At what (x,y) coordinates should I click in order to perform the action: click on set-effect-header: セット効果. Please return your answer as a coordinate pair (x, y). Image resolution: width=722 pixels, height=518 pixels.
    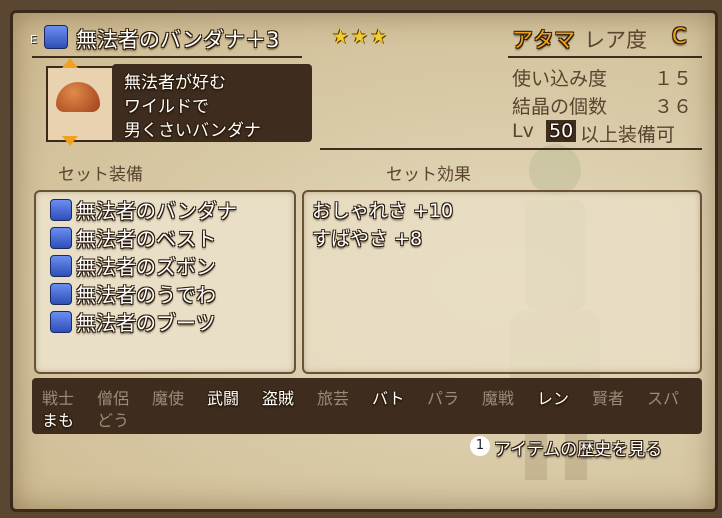
    Looking at the image, I should click on (428, 175).